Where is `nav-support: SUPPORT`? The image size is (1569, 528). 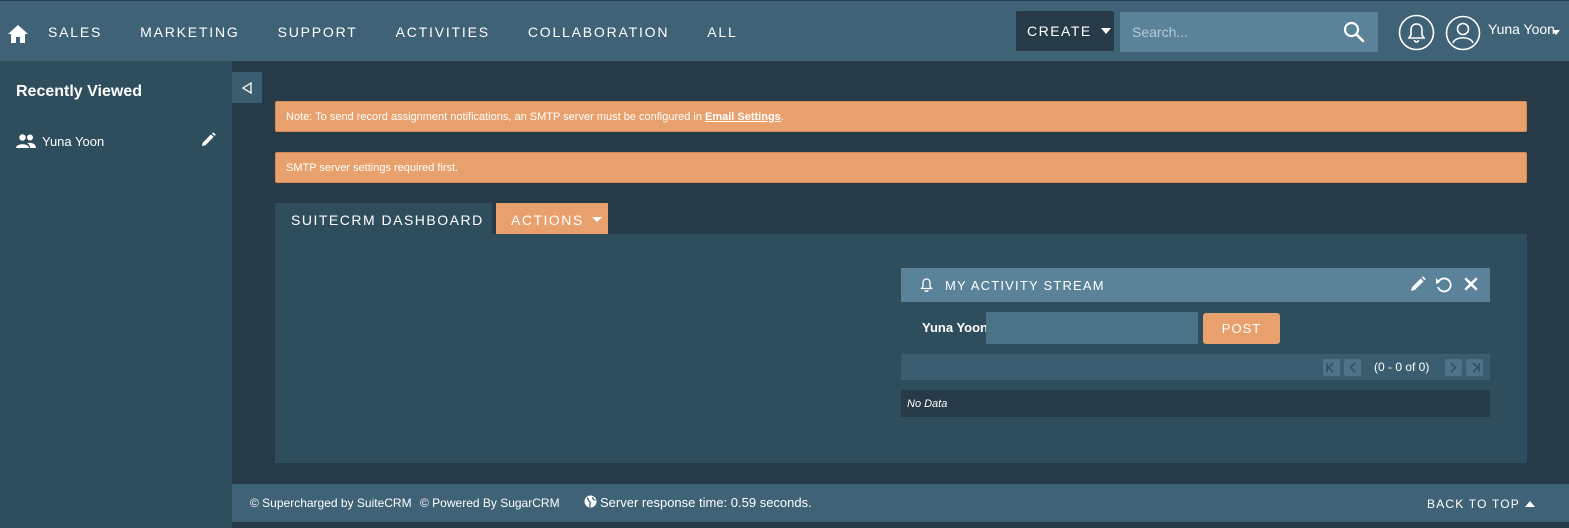
nav-support: SUPPORT is located at coordinates (318, 32).